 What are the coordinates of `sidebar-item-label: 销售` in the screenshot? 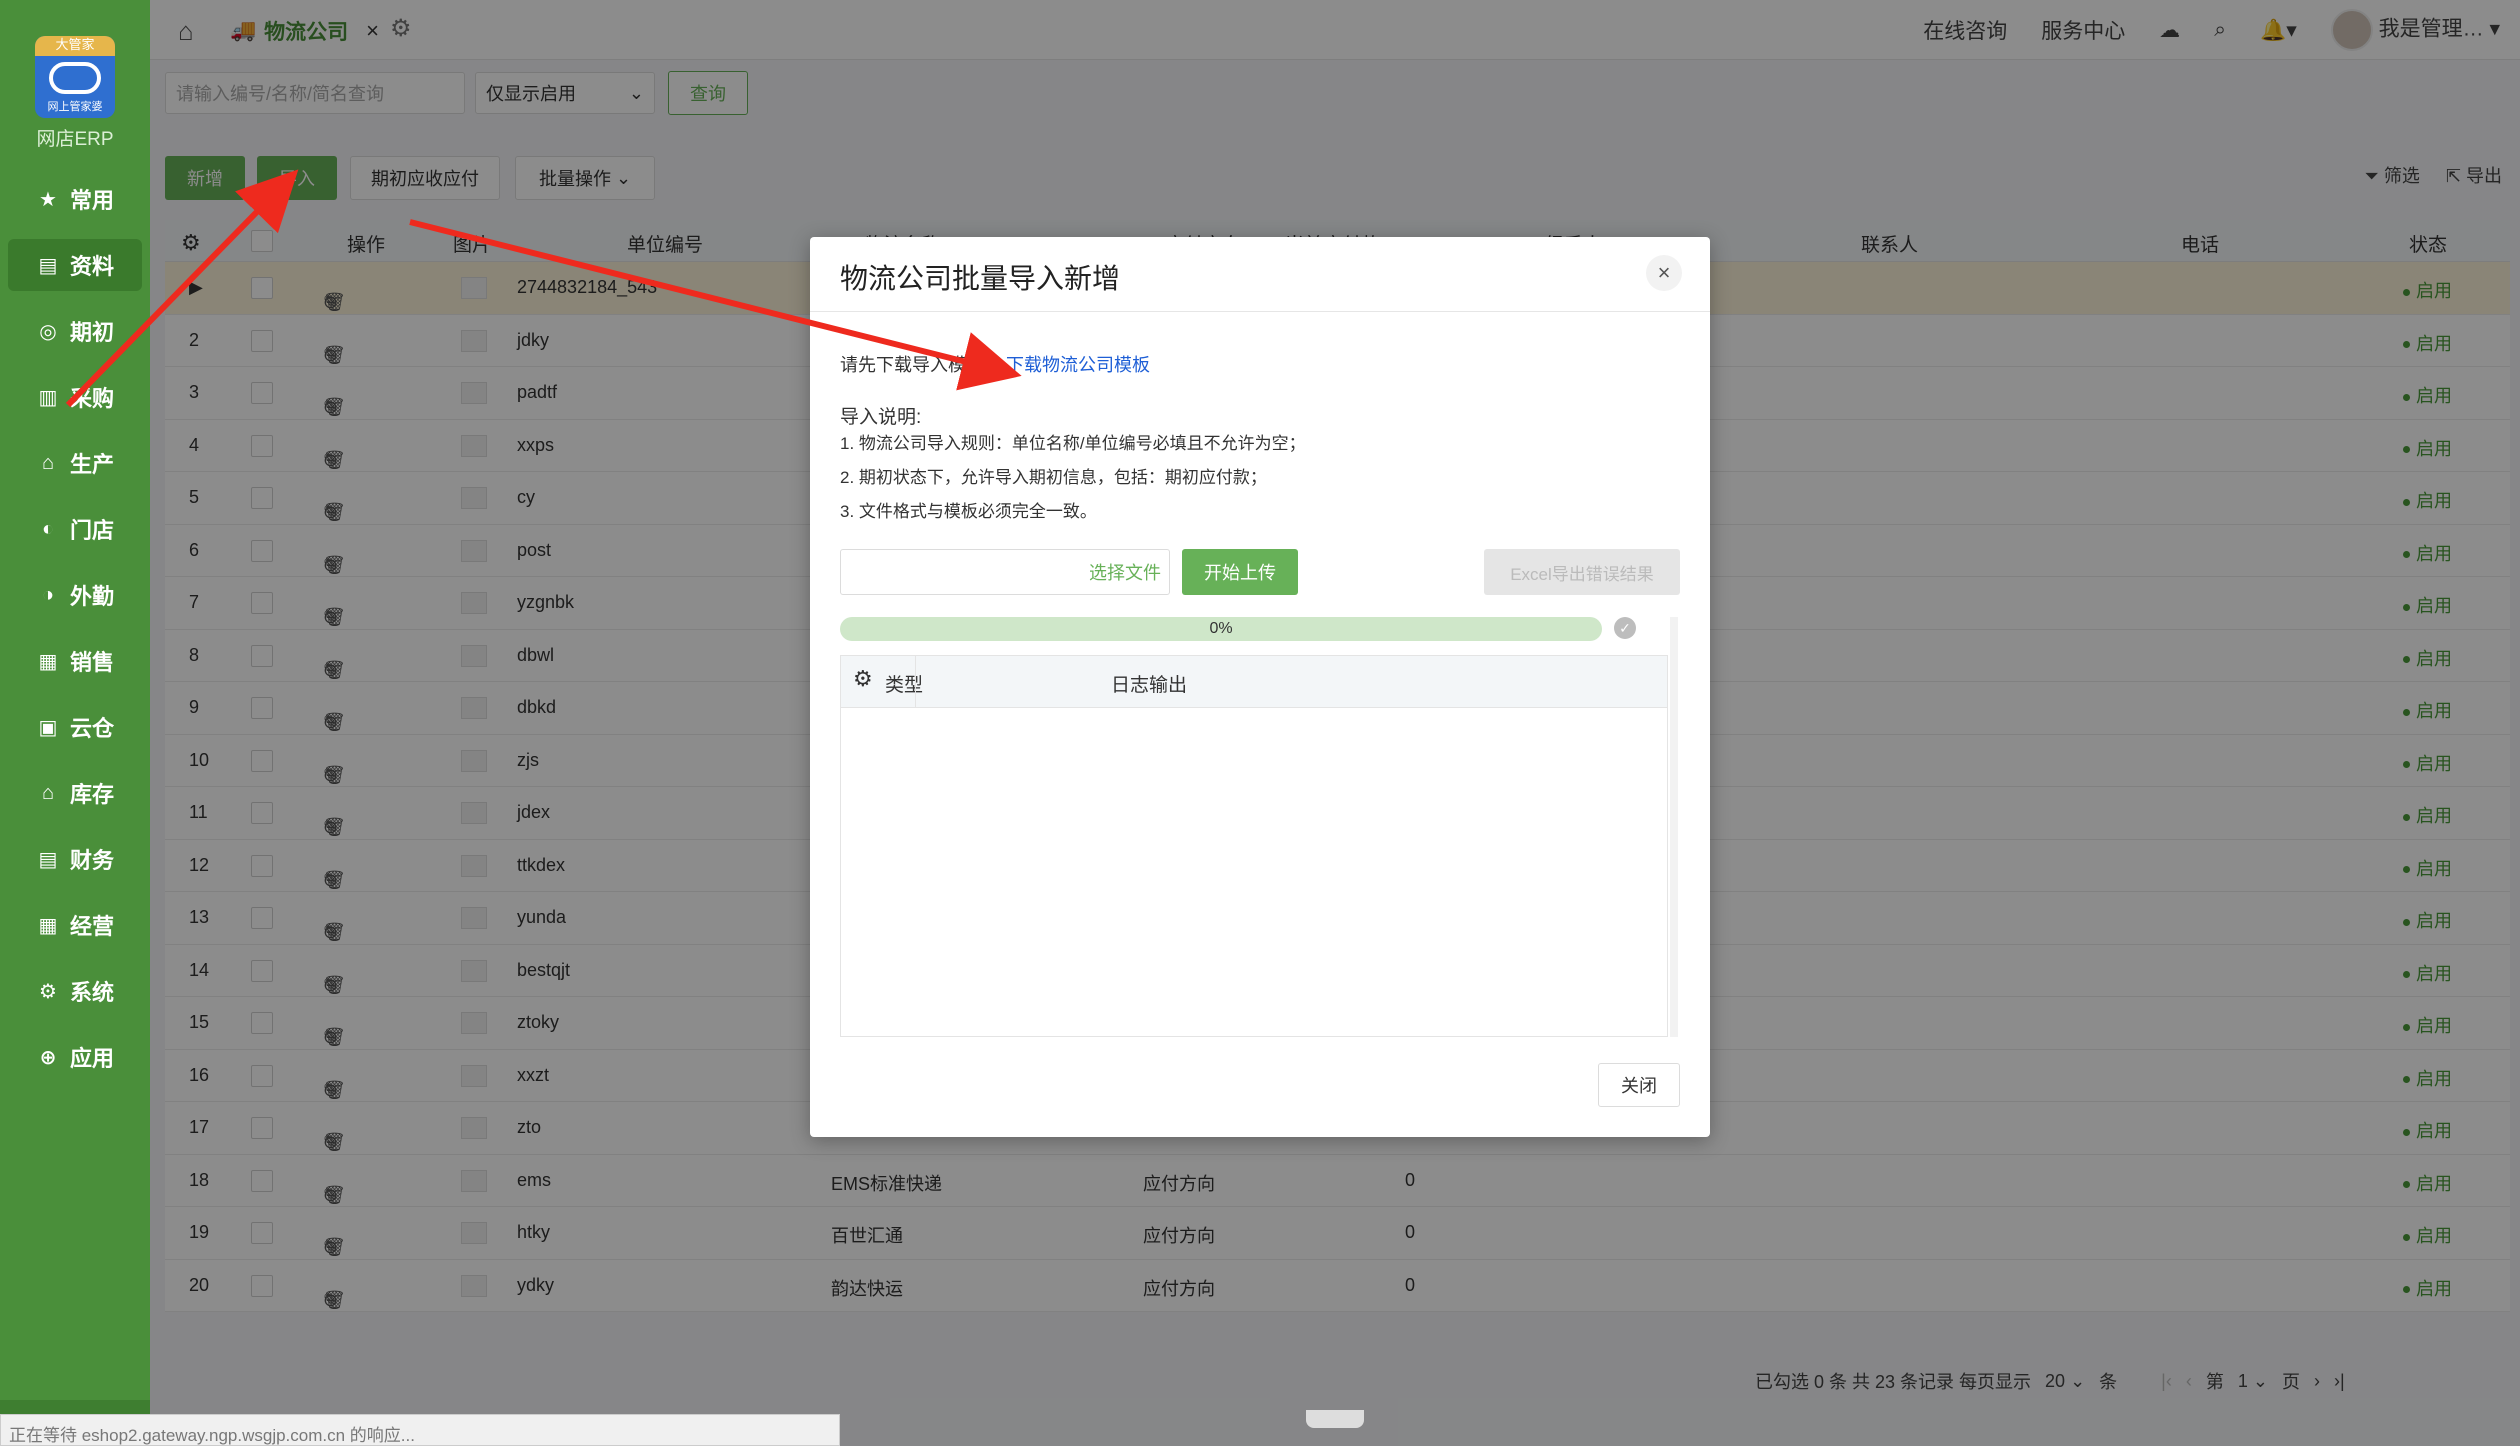 It's located at (92, 662).